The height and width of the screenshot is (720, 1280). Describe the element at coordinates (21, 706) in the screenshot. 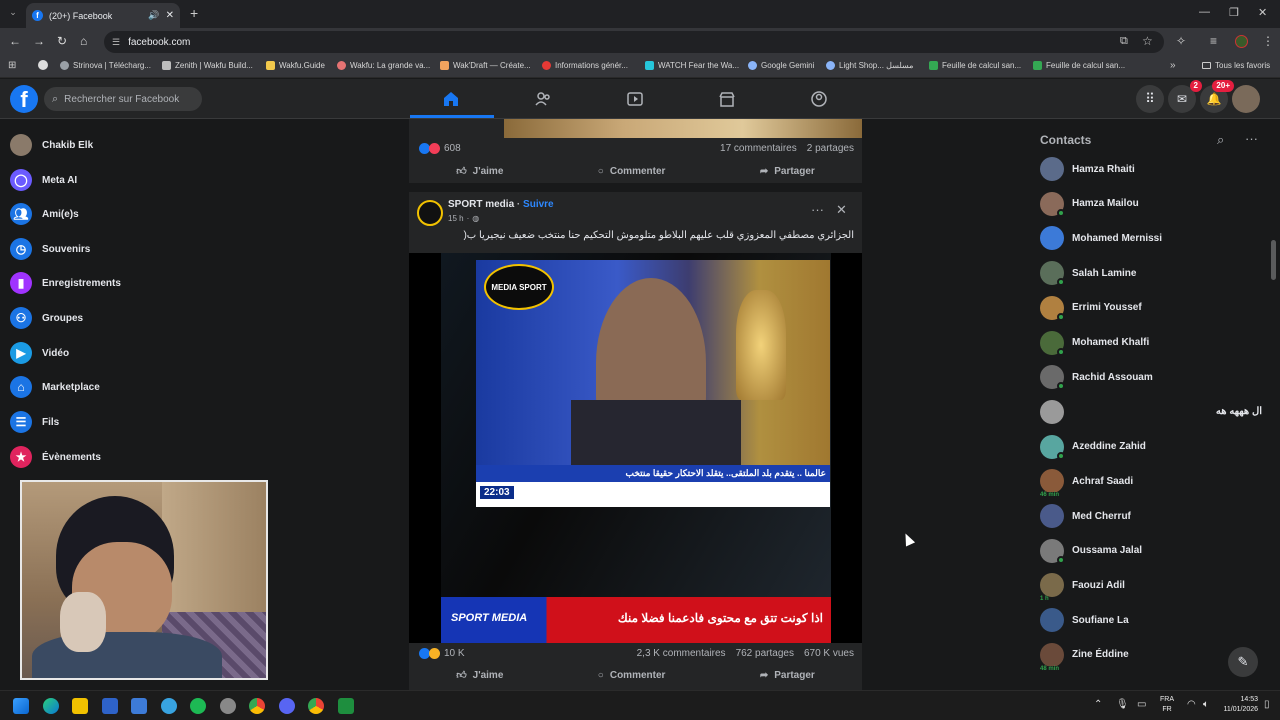

I see `start-windows-icon` at that location.